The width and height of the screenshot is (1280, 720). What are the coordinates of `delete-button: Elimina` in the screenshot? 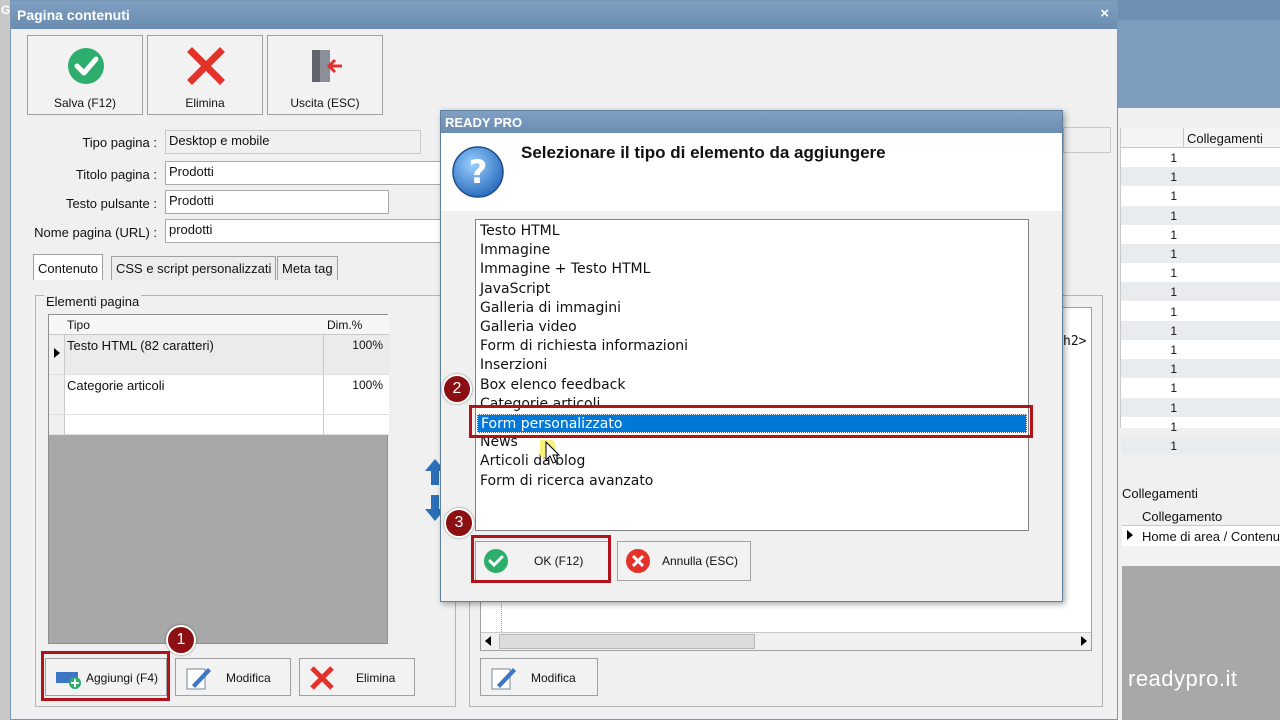 It's located at (205, 75).